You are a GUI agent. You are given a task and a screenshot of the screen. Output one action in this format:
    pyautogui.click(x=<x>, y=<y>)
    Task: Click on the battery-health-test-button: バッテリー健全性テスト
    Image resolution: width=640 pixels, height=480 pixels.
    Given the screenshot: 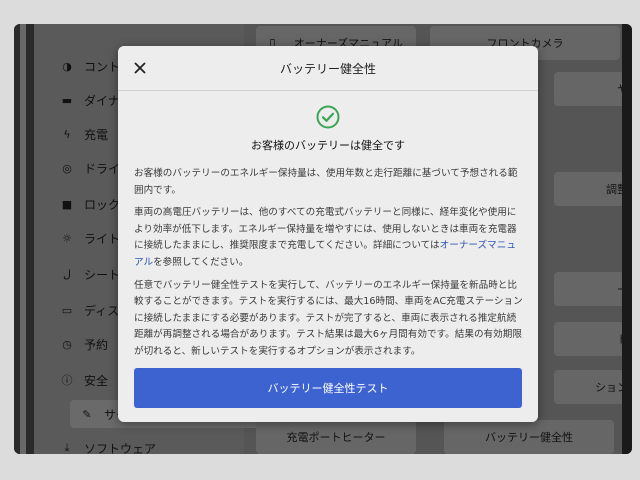 What is the action you would take?
    pyautogui.click(x=328, y=388)
    